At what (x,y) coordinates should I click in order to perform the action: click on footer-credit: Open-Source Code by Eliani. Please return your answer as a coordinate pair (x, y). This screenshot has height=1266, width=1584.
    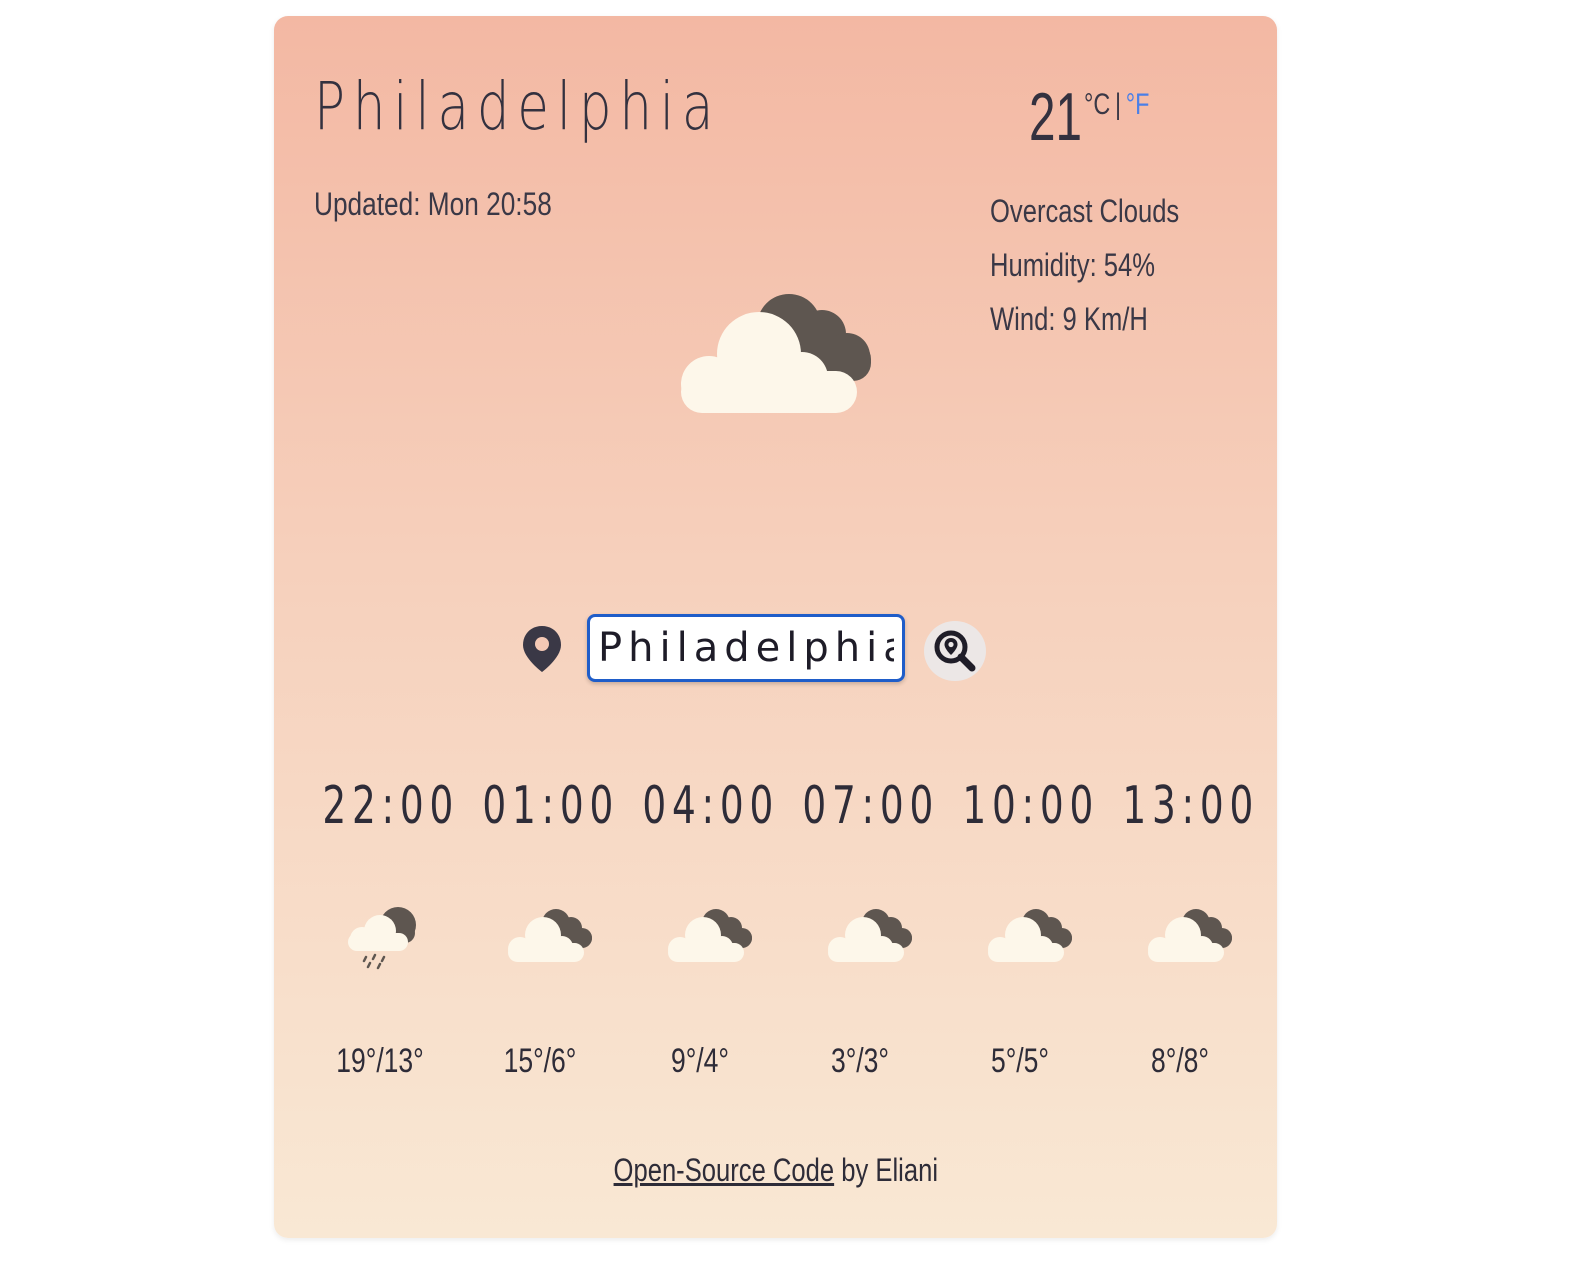
    Looking at the image, I should click on (775, 1170).